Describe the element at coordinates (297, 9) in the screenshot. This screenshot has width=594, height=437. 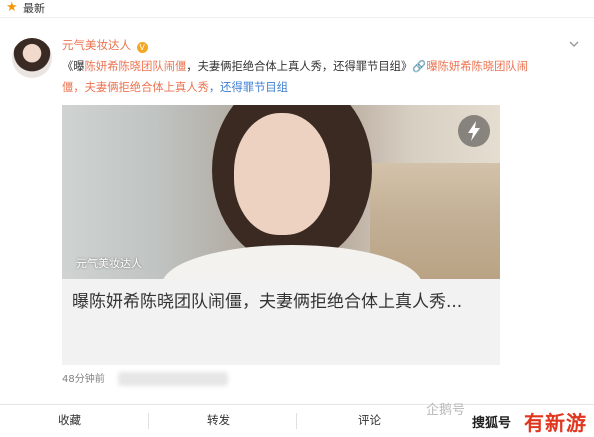
I see `top-bar: ★ 最新` at that location.